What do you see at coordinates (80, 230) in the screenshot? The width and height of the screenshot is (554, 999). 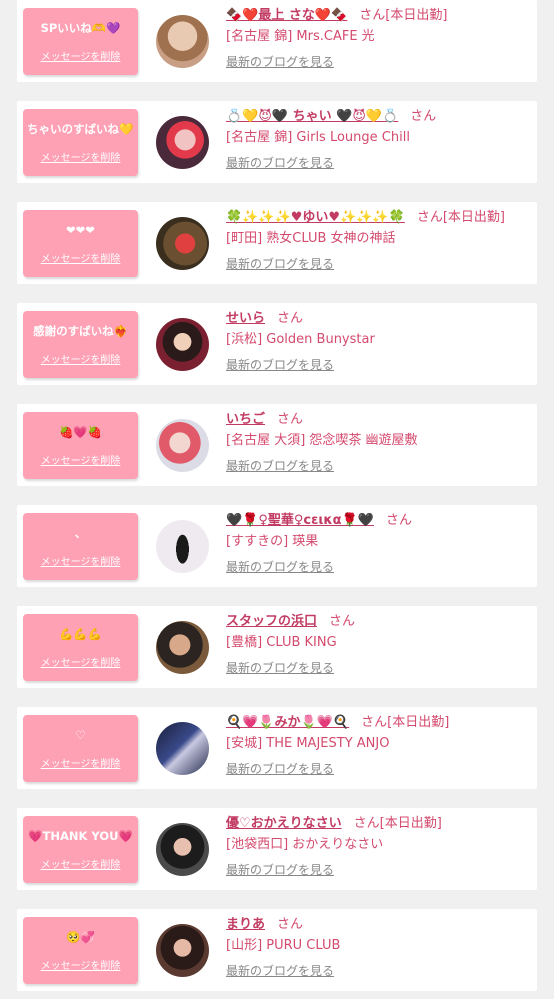 I see `message-text: ❤❤❤` at bounding box center [80, 230].